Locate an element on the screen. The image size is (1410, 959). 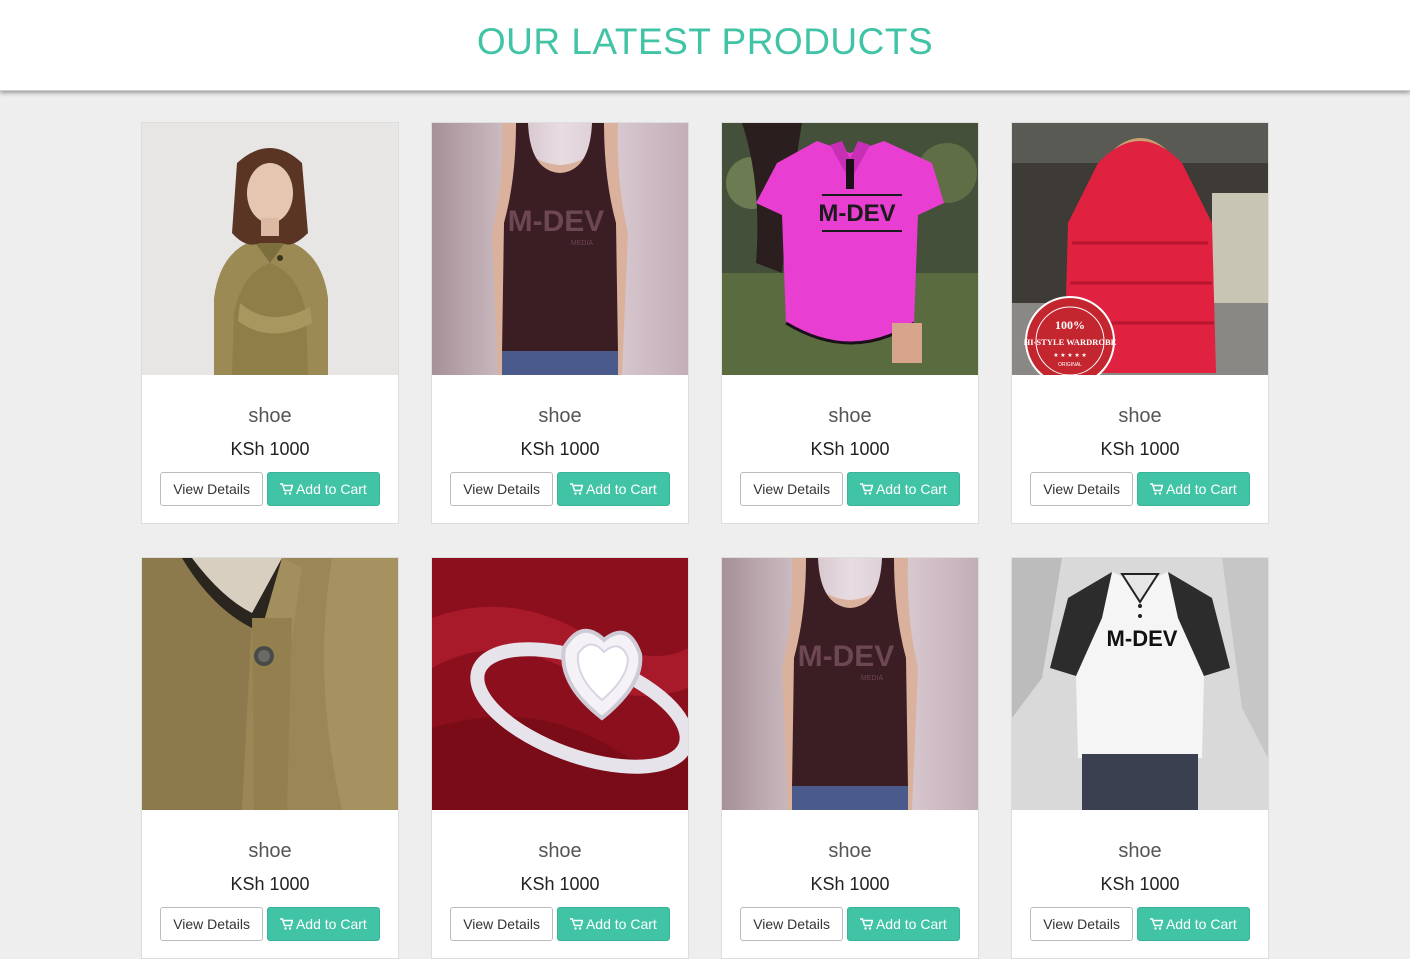
product-image-olive-jacket-collar is located at coordinates (270, 684).